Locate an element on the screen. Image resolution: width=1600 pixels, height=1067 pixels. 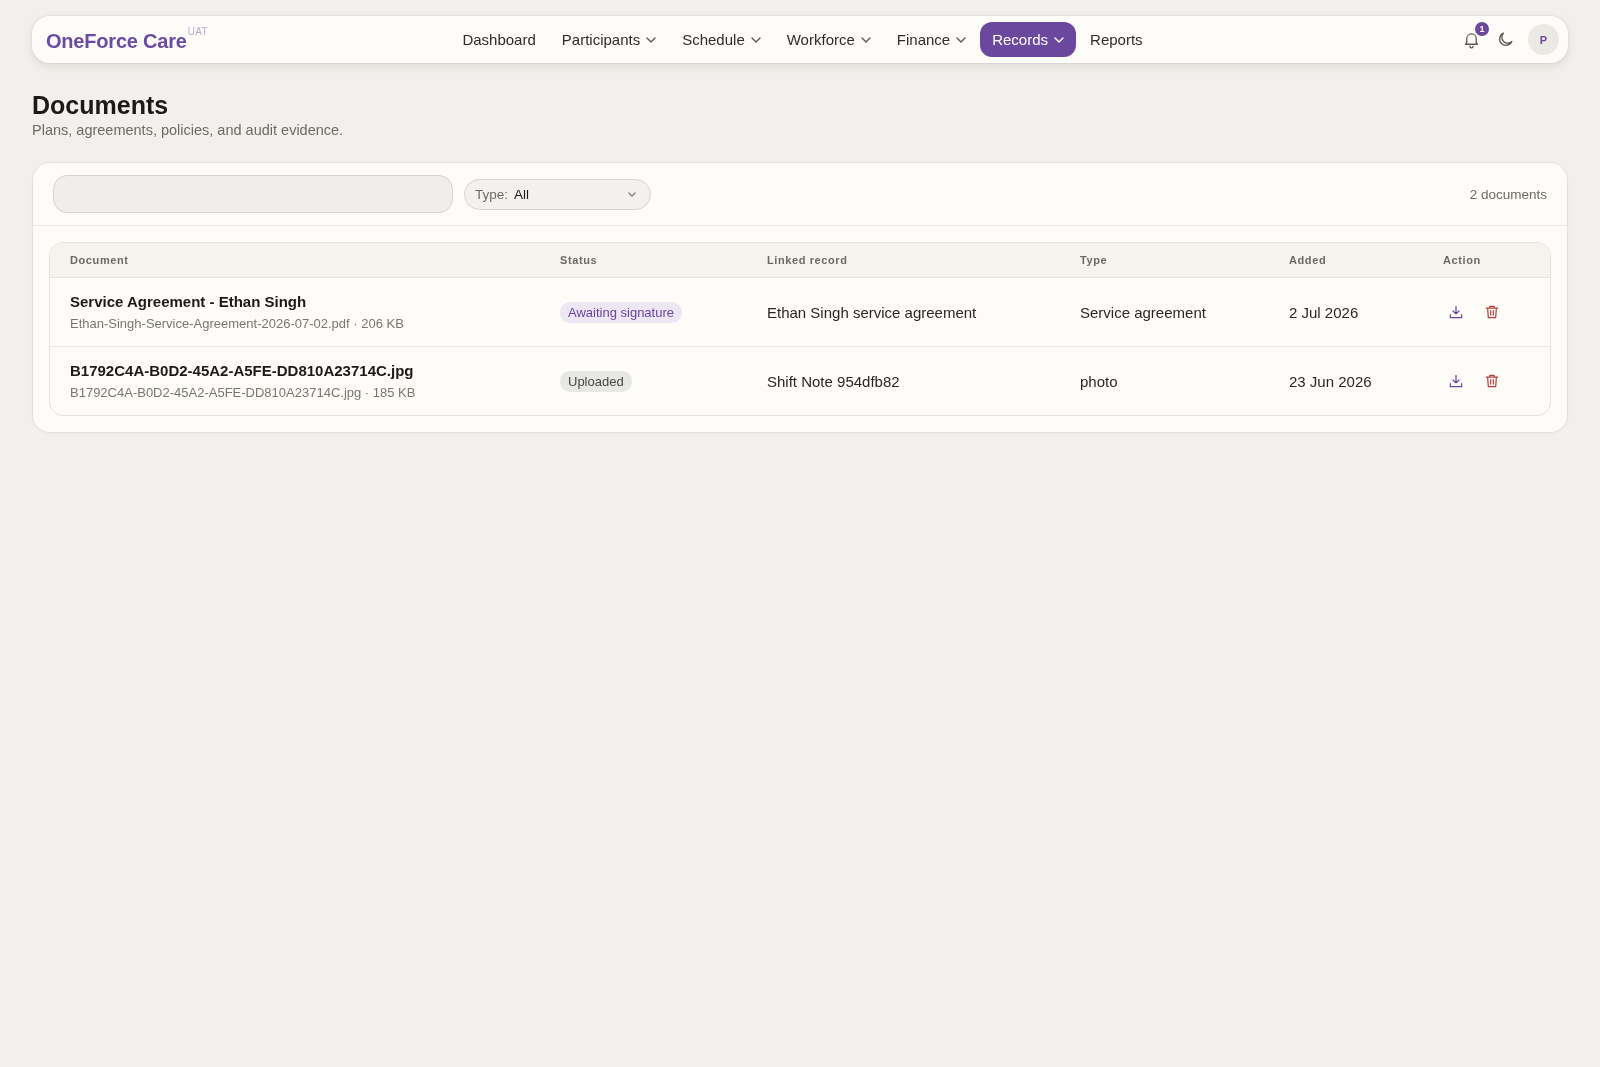
environment-label: UAT is located at coordinates (197, 31).